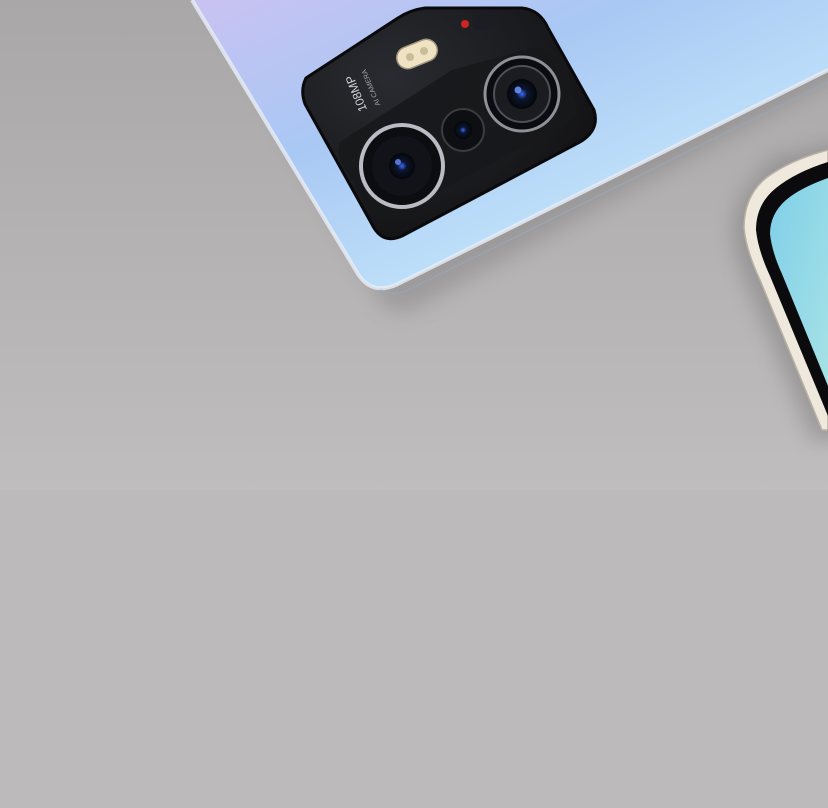  What do you see at coordinates (463, 130) in the screenshot?
I see `ultrawide-lens` at bounding box center [463, 130].